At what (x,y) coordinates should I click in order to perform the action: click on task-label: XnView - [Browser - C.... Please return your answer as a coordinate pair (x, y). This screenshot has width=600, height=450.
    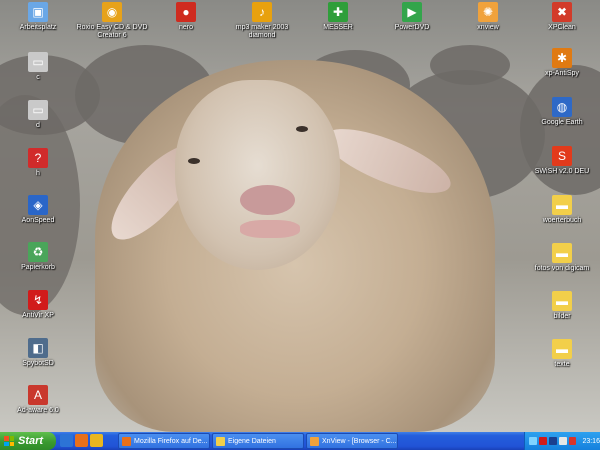
    Looking at the image, I should click on (359, 441).